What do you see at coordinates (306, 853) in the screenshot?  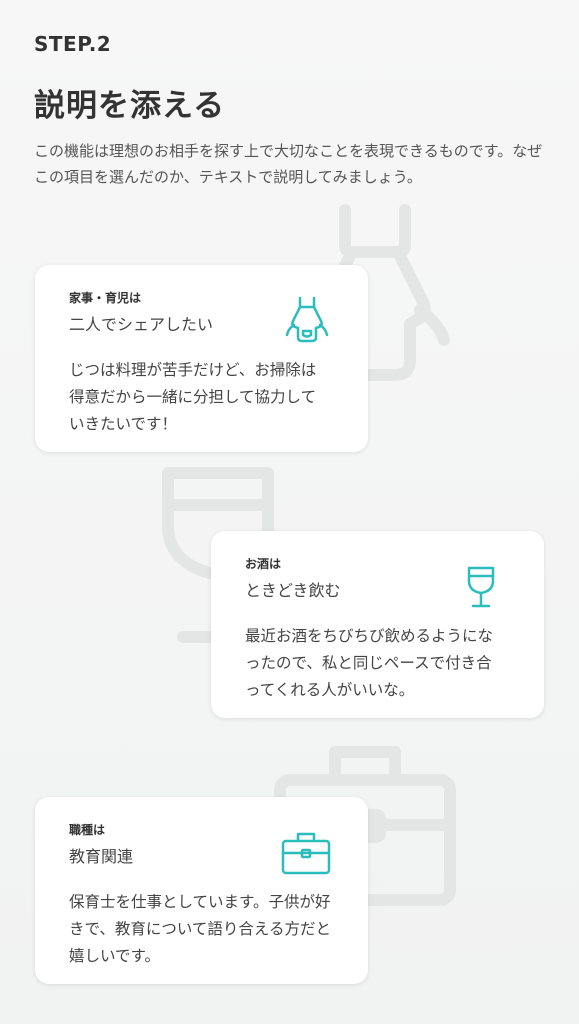 I see `briefcase-icon` at bounding box center [306, 853].